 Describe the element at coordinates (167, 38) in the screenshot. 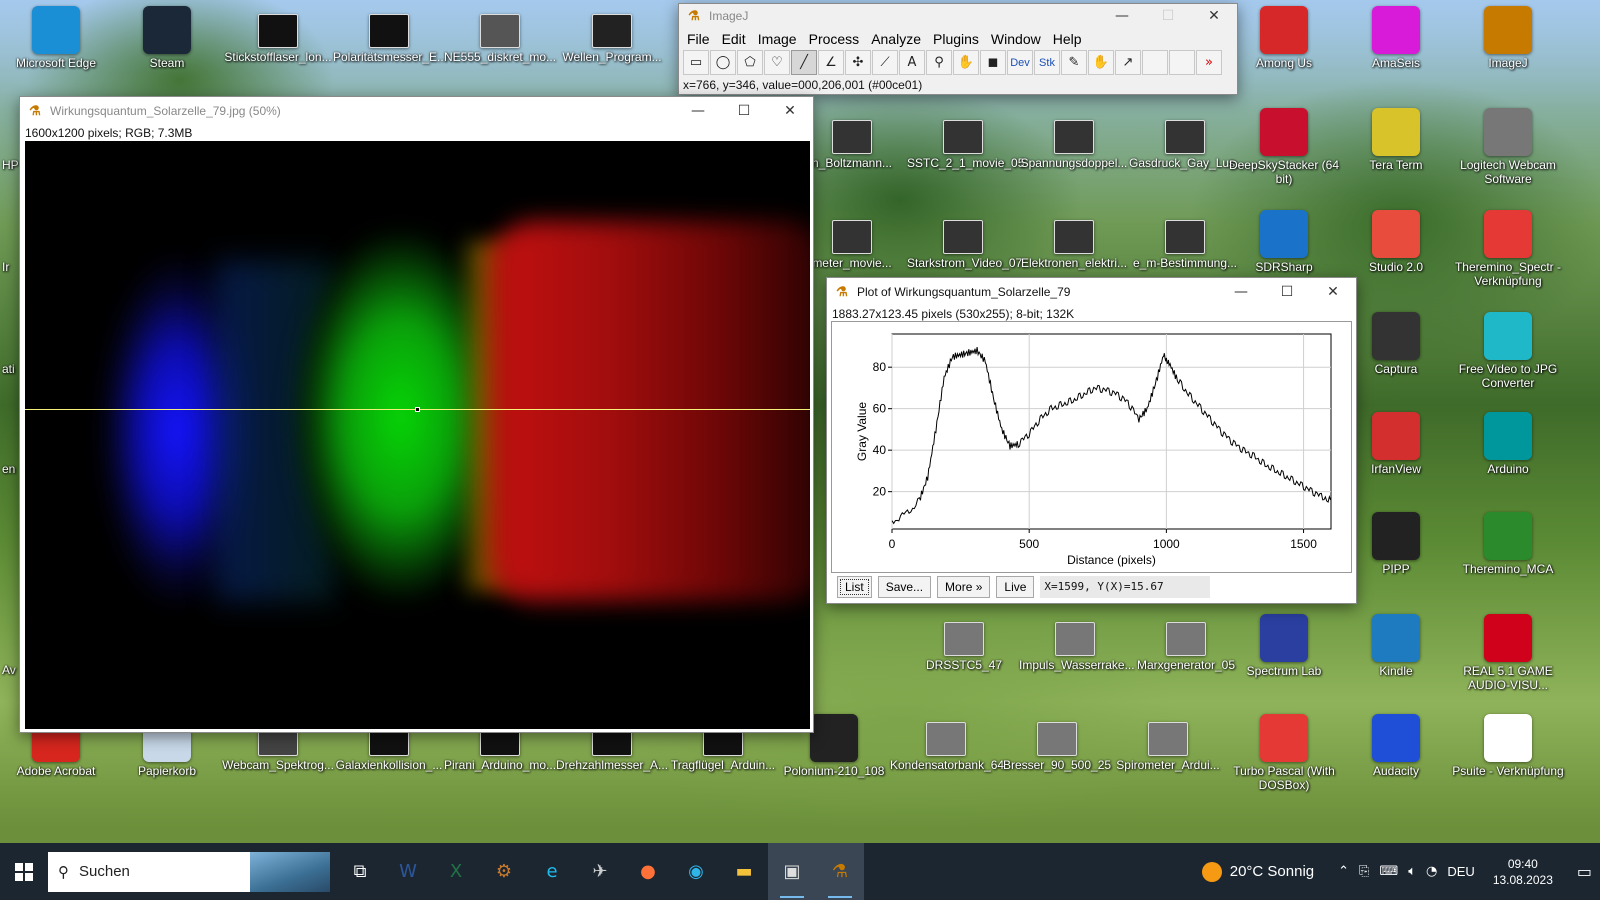

I see `desktop-shortcut: Steam` at that location.